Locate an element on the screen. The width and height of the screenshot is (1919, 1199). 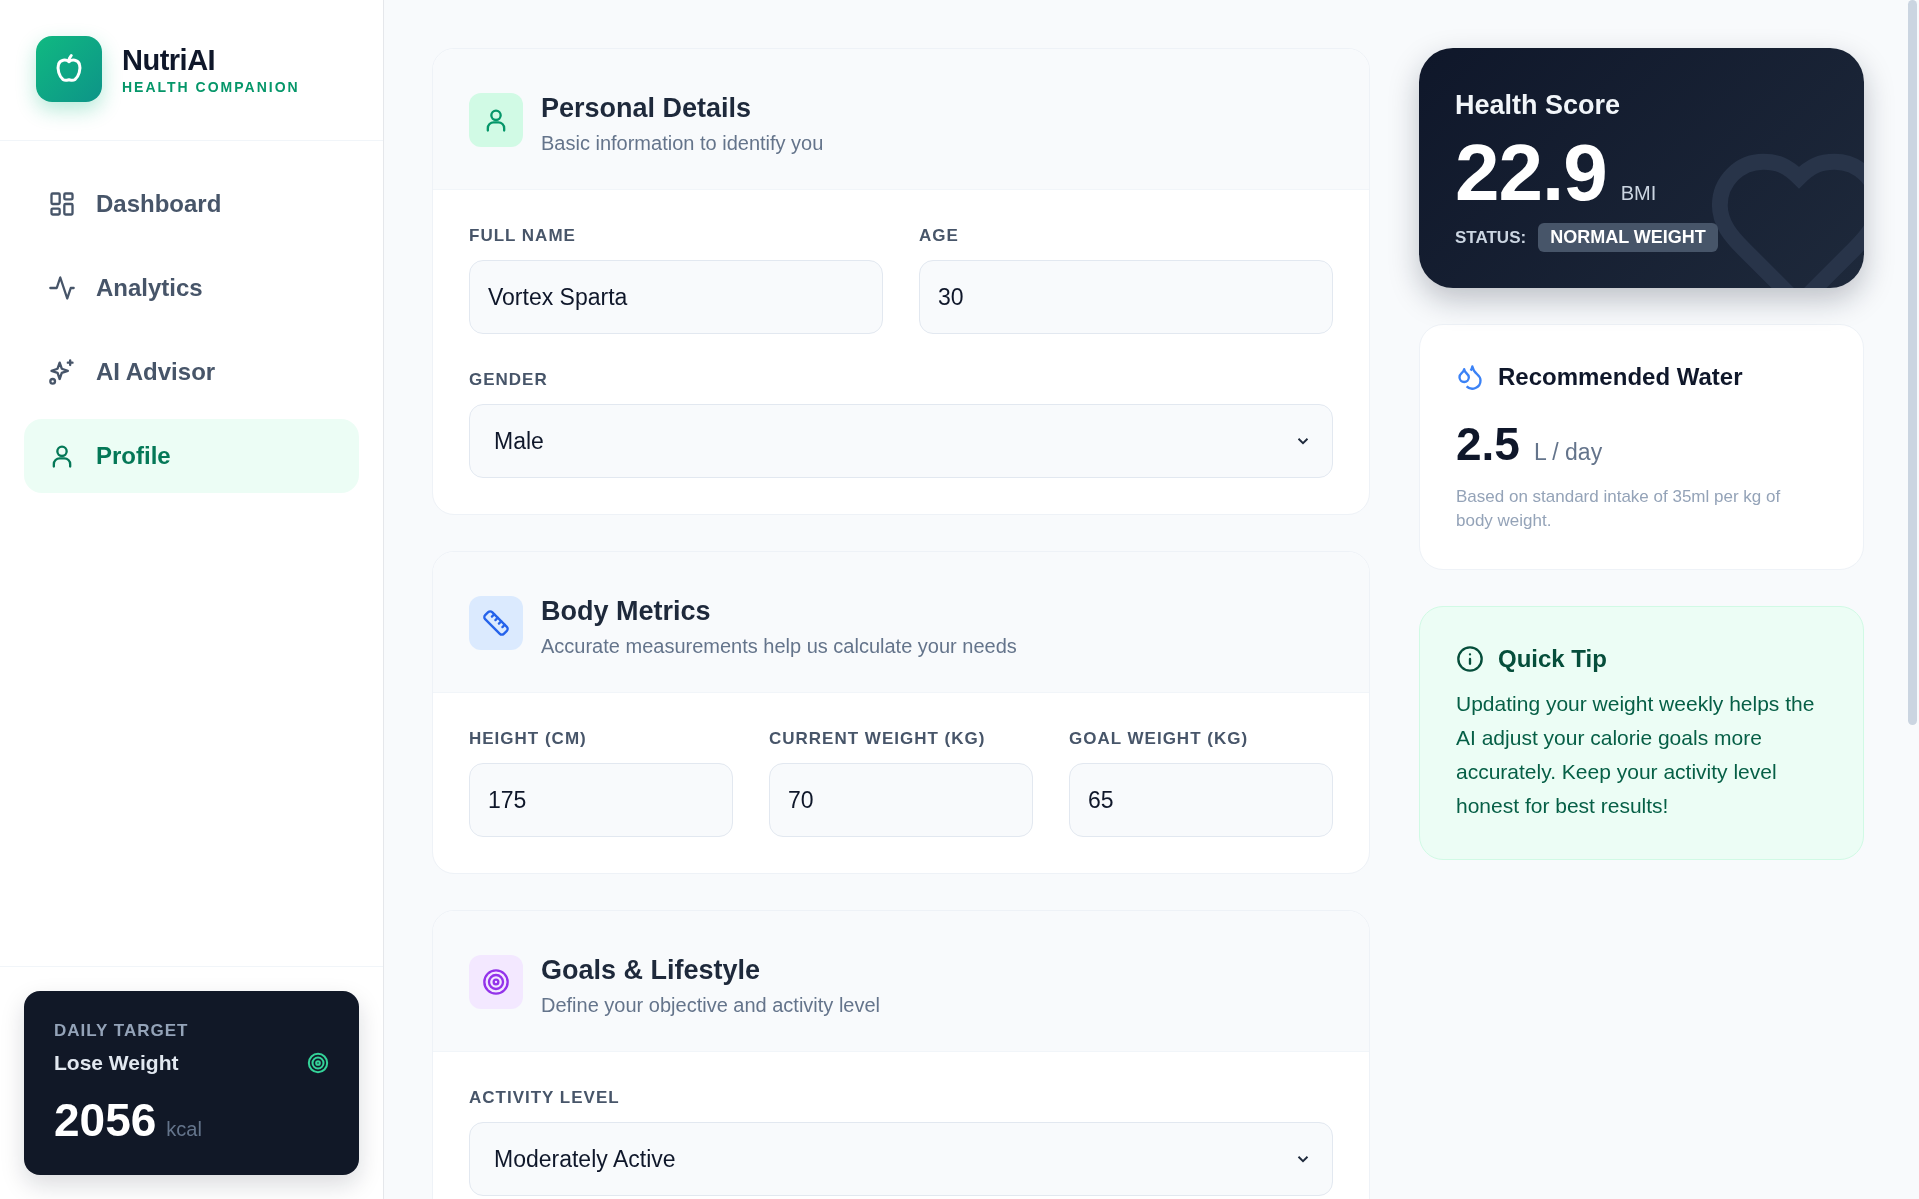
tip-title: Quick Tip is located at coordinates (1552, 659).